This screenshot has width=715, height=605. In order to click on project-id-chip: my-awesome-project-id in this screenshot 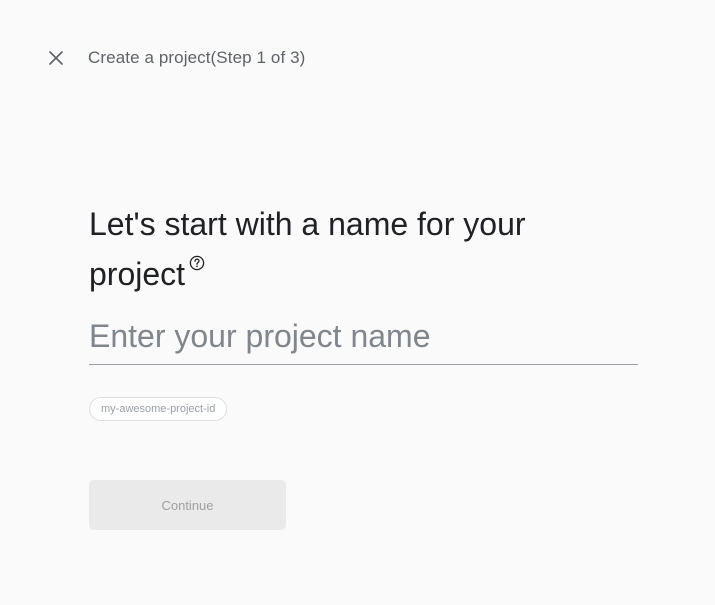, I will do `click(158, 409)`.